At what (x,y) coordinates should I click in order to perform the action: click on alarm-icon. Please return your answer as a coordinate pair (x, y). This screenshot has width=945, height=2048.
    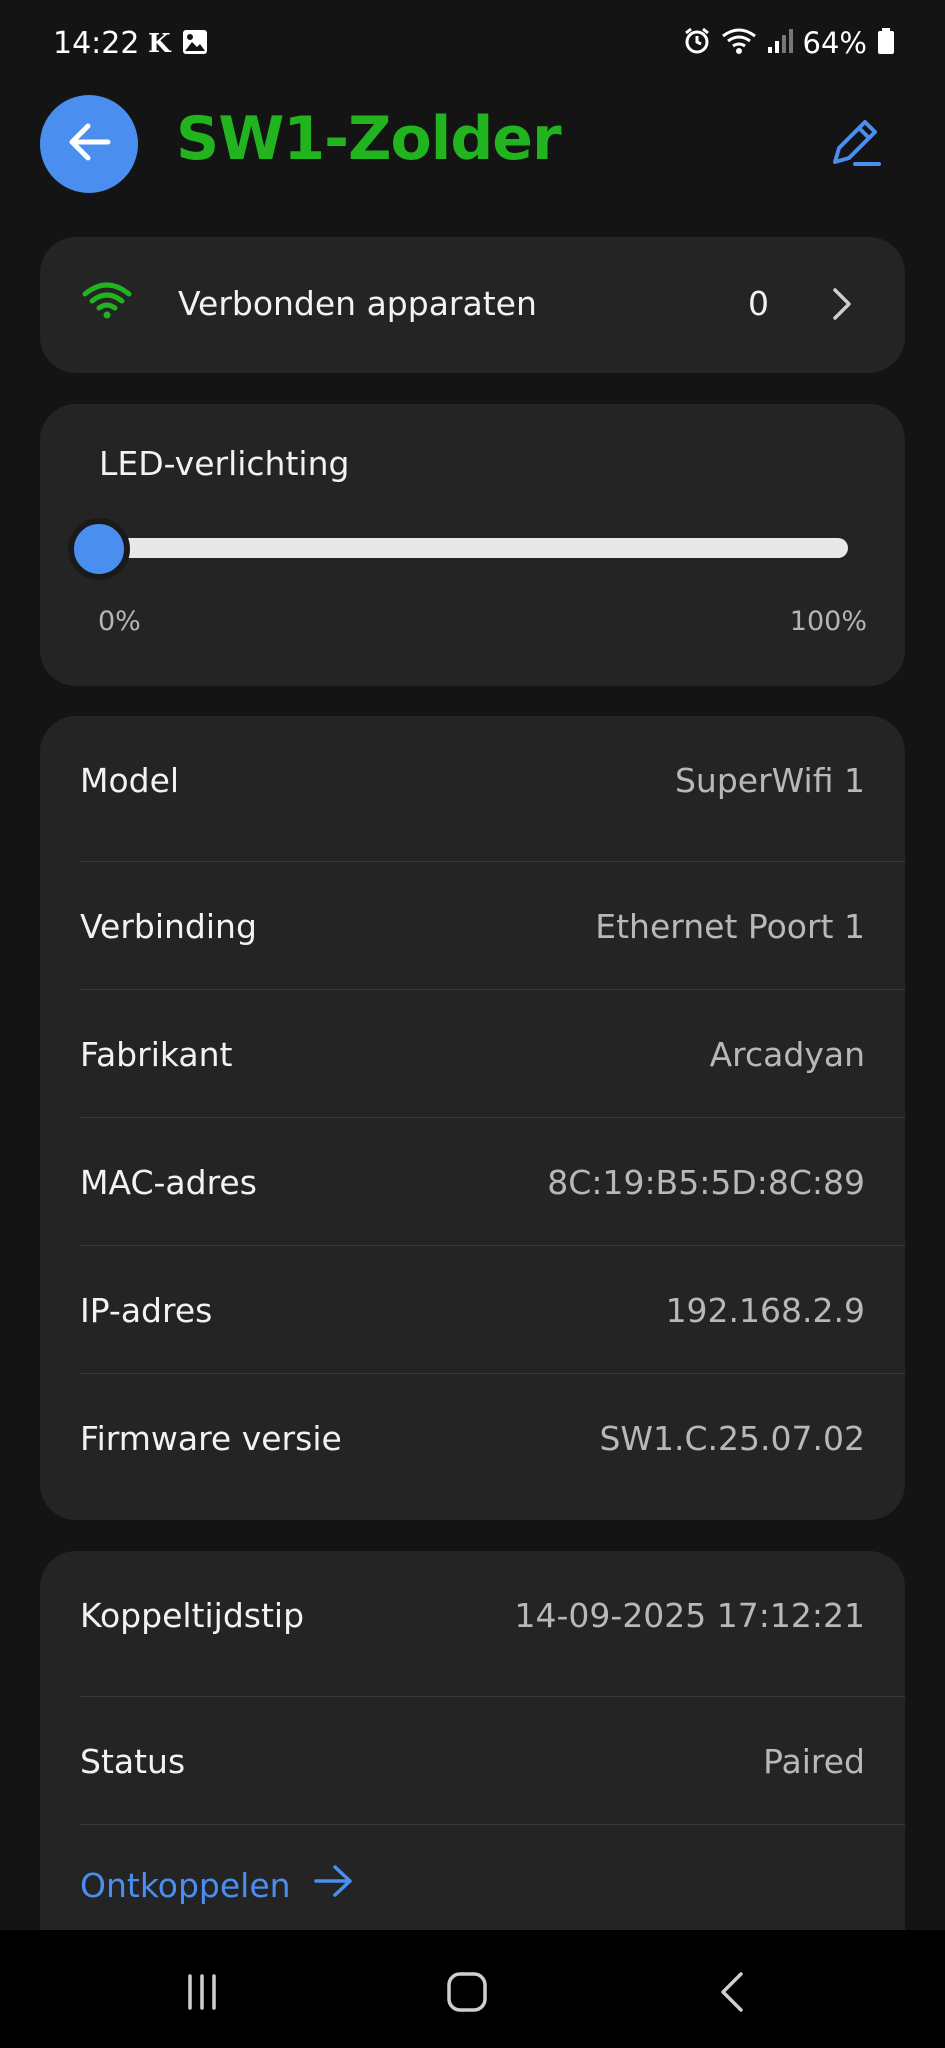
    Looking at the image, I should click on (697, 43).